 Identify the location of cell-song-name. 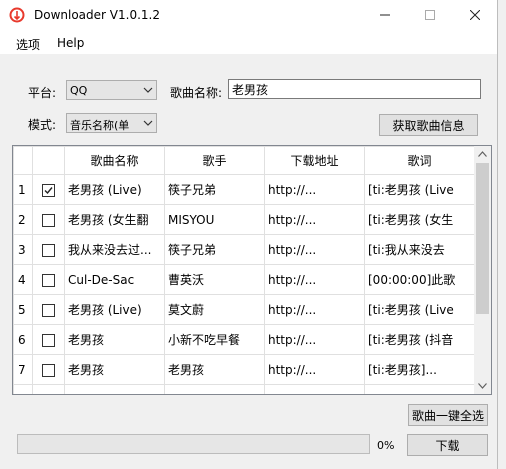
(114, 389).